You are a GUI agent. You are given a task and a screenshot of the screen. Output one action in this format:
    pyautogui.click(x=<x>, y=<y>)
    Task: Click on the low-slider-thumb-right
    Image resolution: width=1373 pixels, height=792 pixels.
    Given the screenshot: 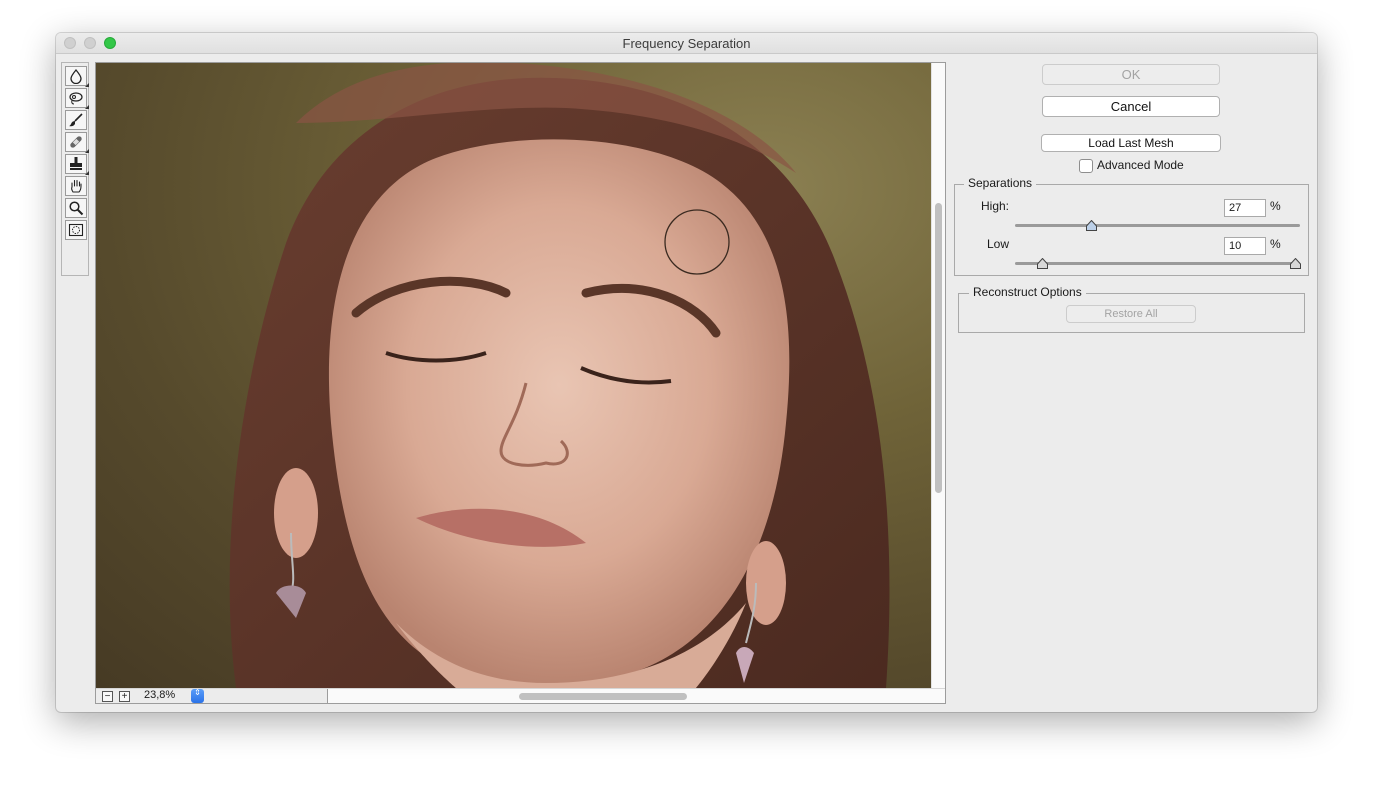 What is the action you would take?
    pyautogui.click(x=1295, y=263)
    